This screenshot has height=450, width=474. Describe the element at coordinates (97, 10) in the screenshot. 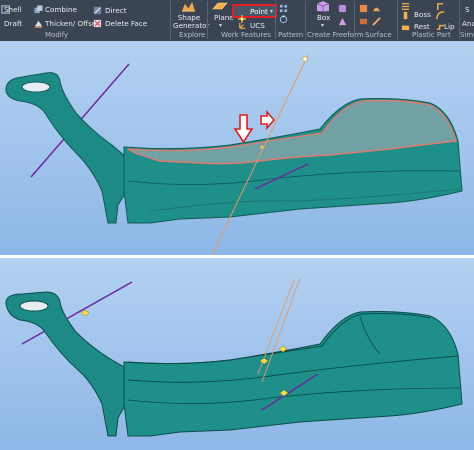

I see `direct-icon` at that location.